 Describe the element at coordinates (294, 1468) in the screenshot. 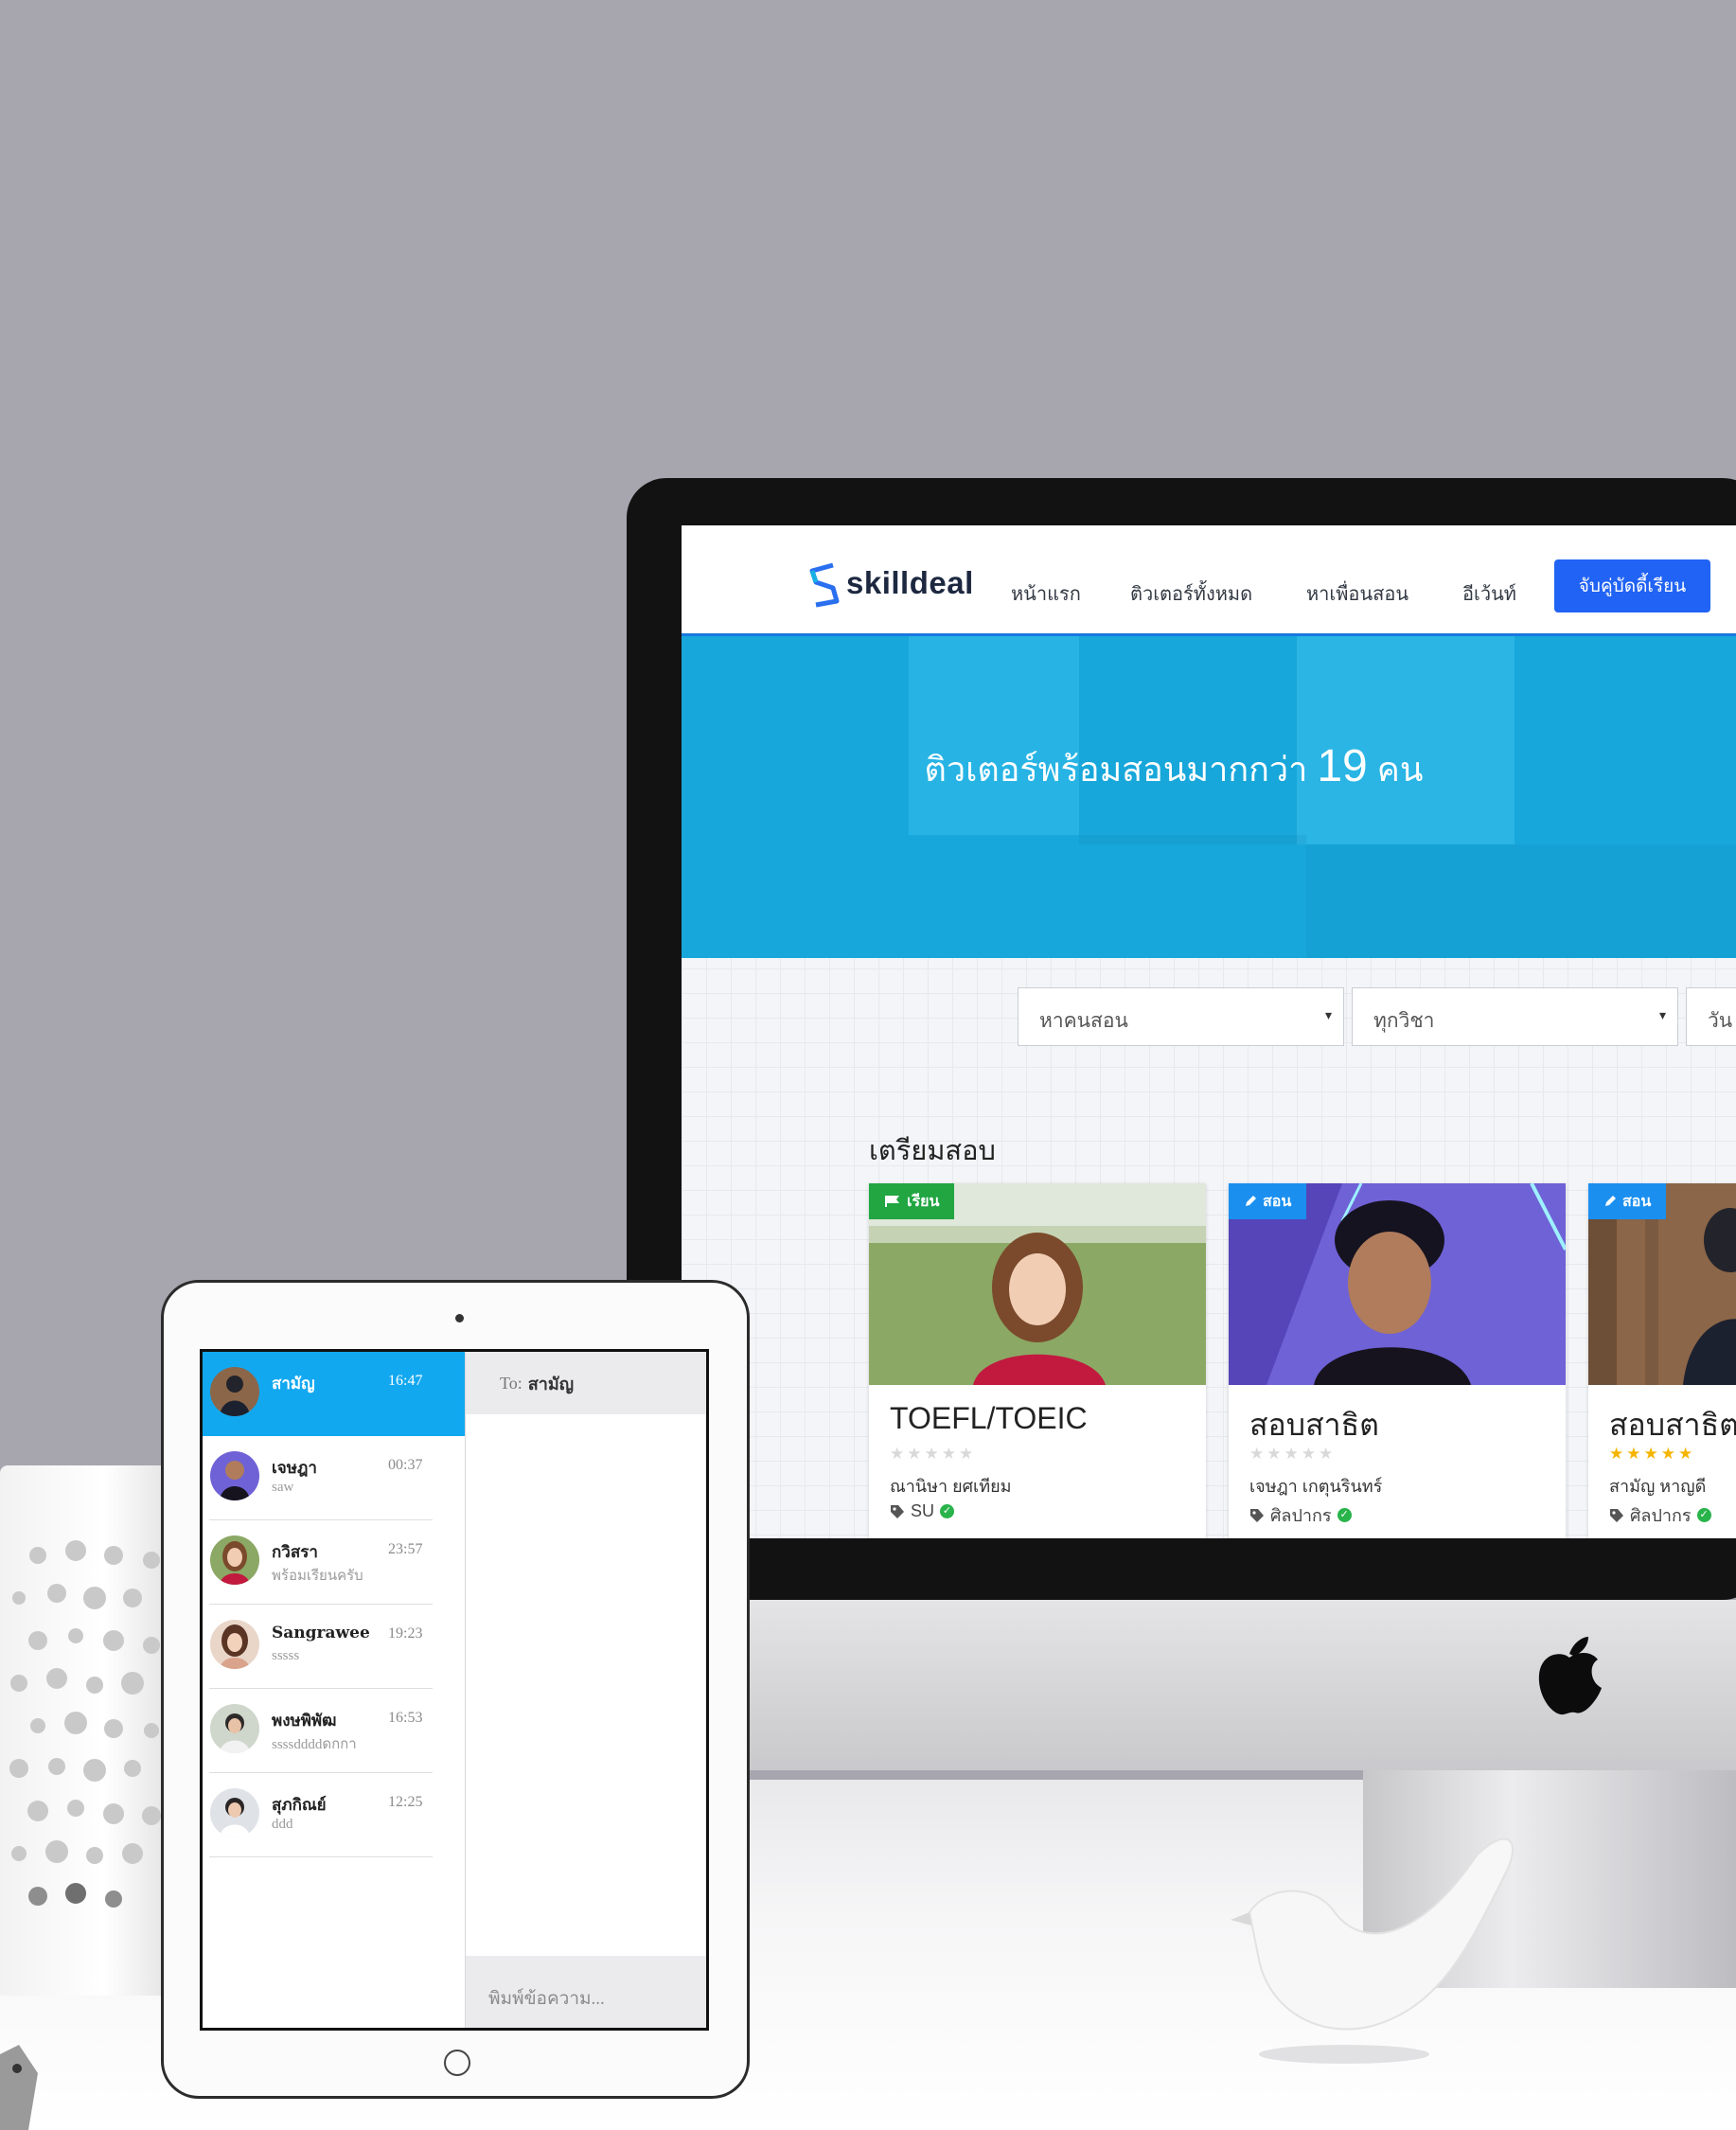

I see `conversation-name: เจษฎา` at that location.